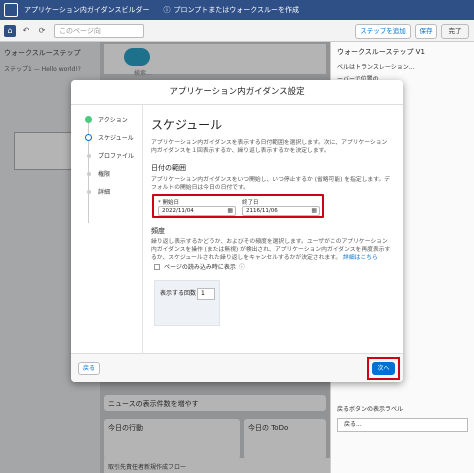 Image resolution: width=474 pixels, height=473 pixels. What do you see at coordinates (11, 10) in the screenshot?
I see `app-icon` at bounding box center [11, 10].